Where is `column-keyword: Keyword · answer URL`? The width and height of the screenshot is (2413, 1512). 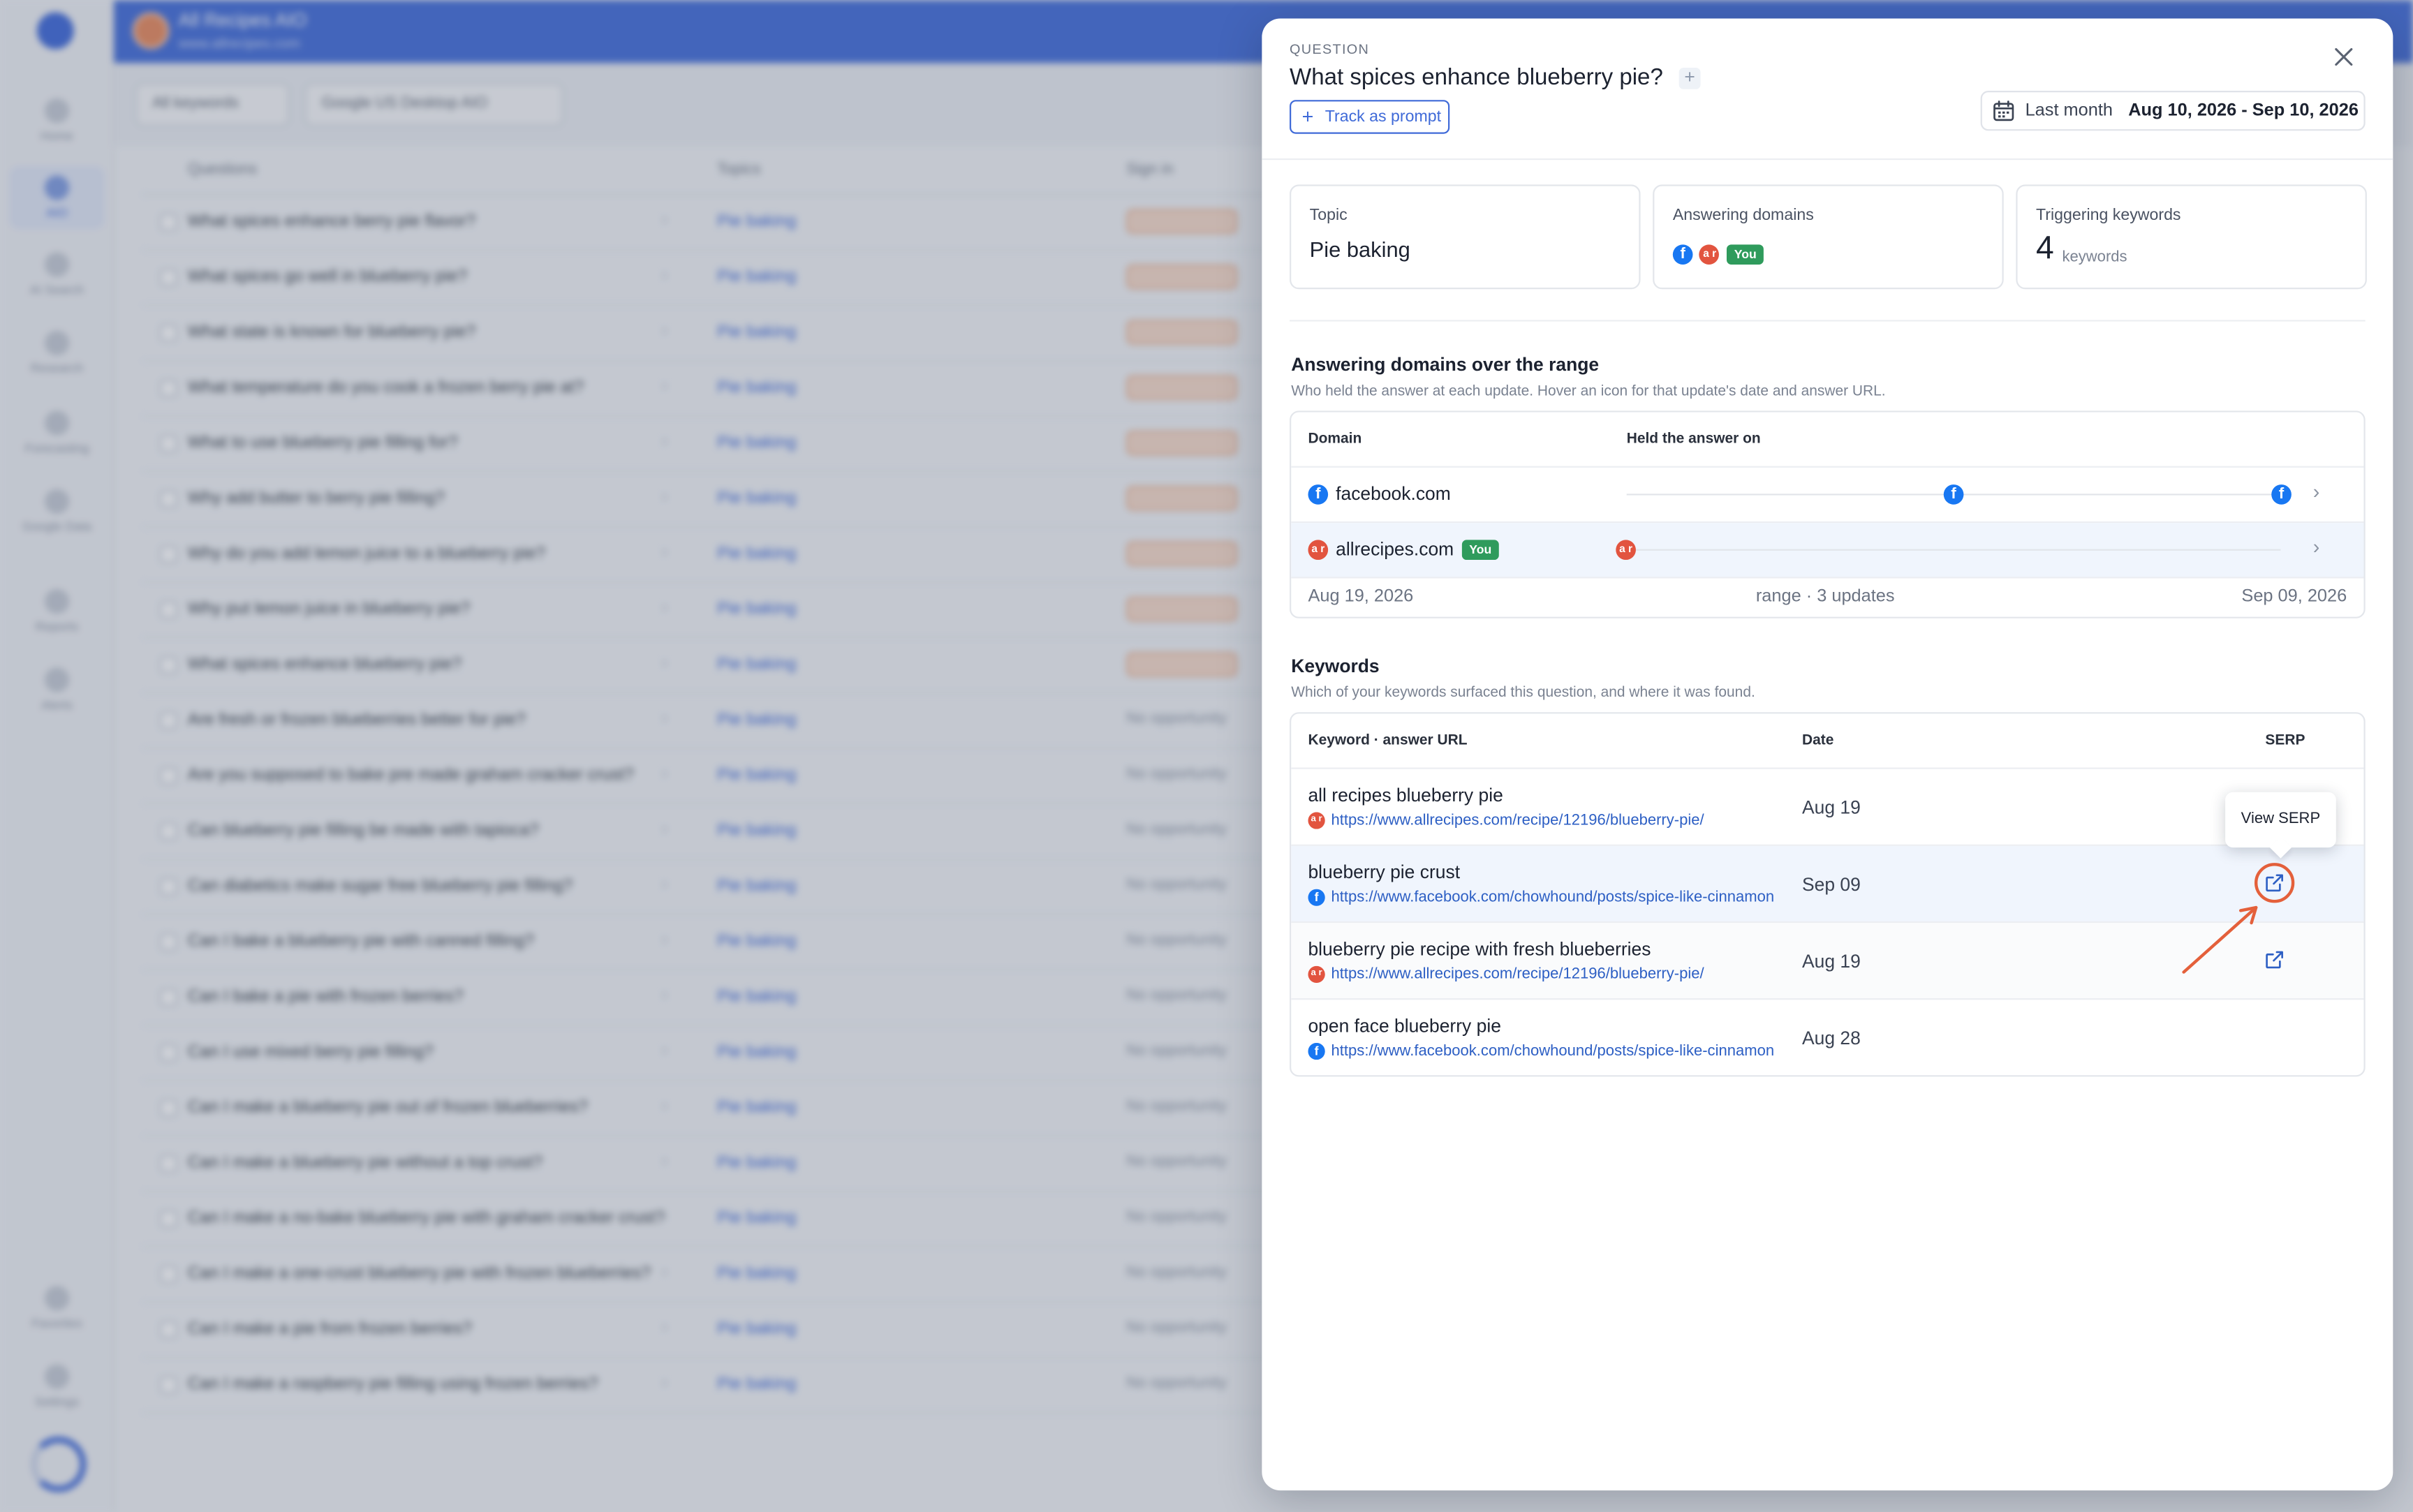 column-keyword: Keyword · answer URL is located at coordinates (1388, 741).